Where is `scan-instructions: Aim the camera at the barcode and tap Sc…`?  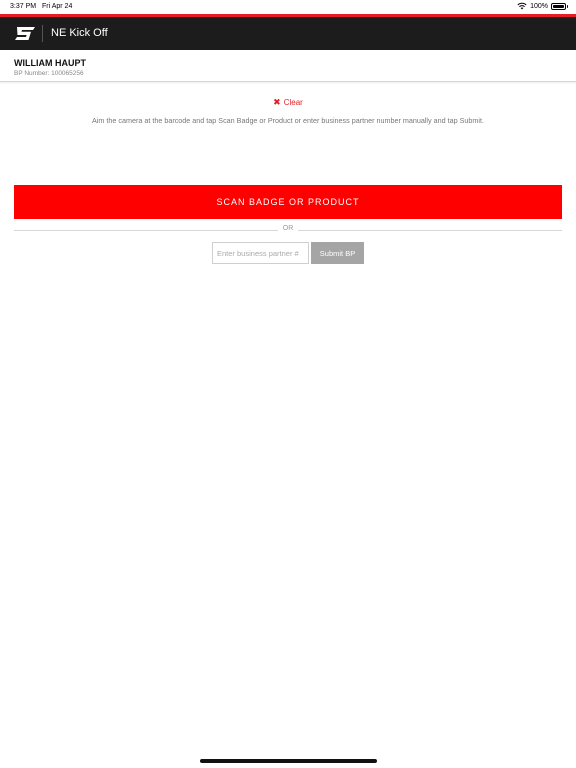
scan-instructions: Aim the camera at the barcode and tap Sc… is located at coordinates (288, 120).